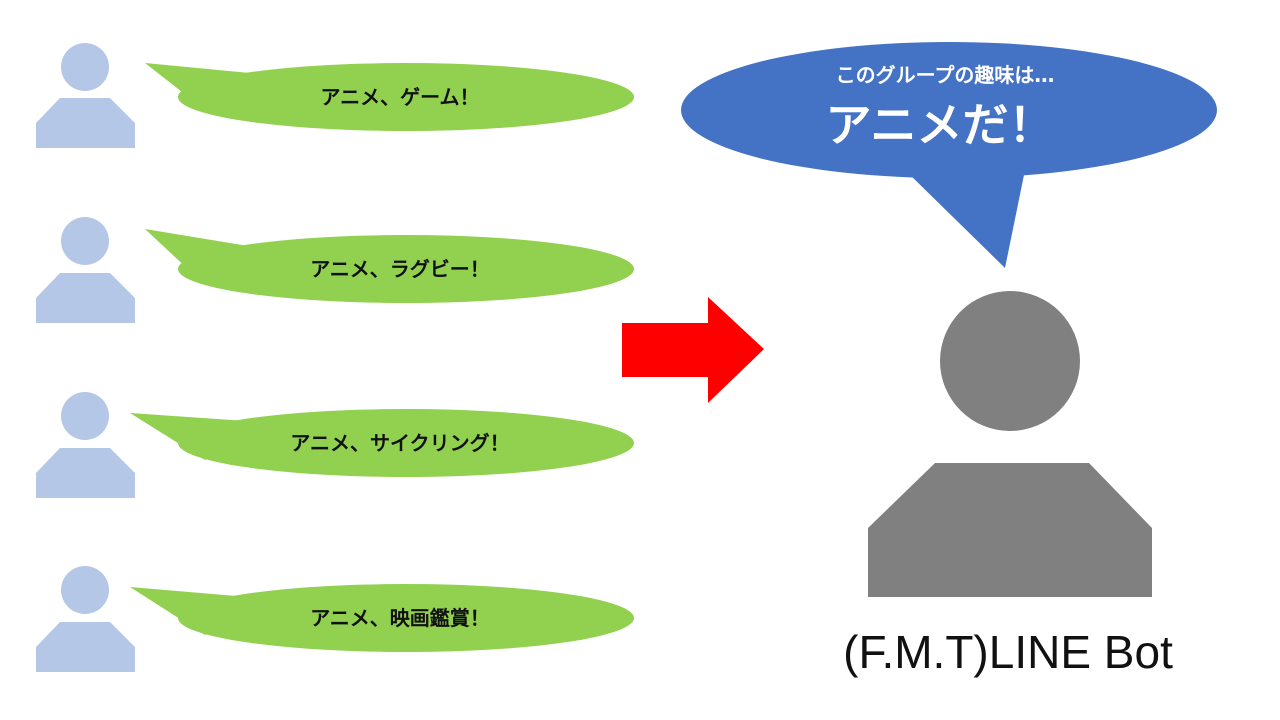 The height and width of the screenshot is (720, 1280). Describe the element at coordinates (400, 618) in the screenshot. I see `user-message: アニメ、映画鑑賞！` at that location.